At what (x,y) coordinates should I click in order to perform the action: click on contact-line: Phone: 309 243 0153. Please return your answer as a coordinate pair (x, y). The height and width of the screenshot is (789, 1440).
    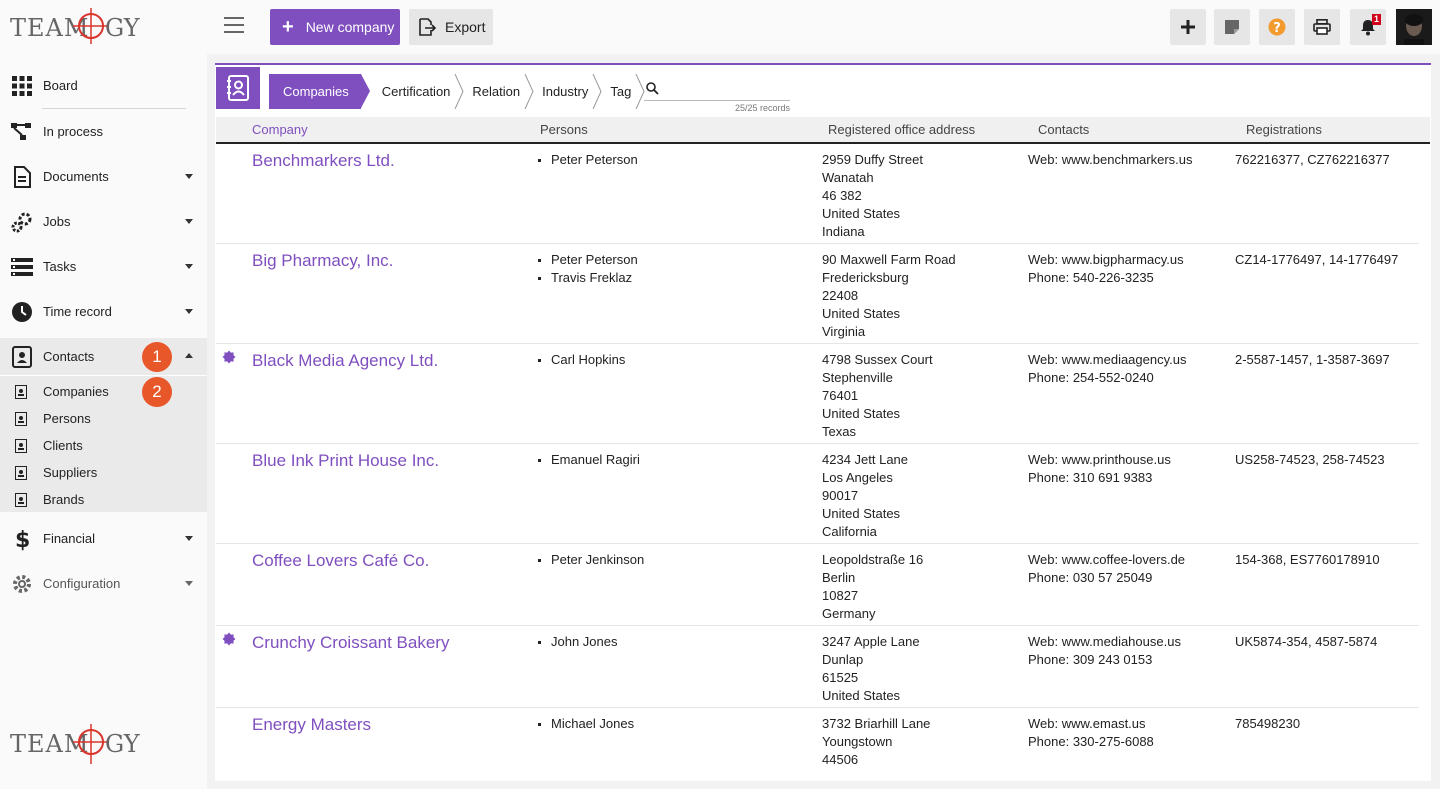
    Looking at the image, I should click on (1090, 659).